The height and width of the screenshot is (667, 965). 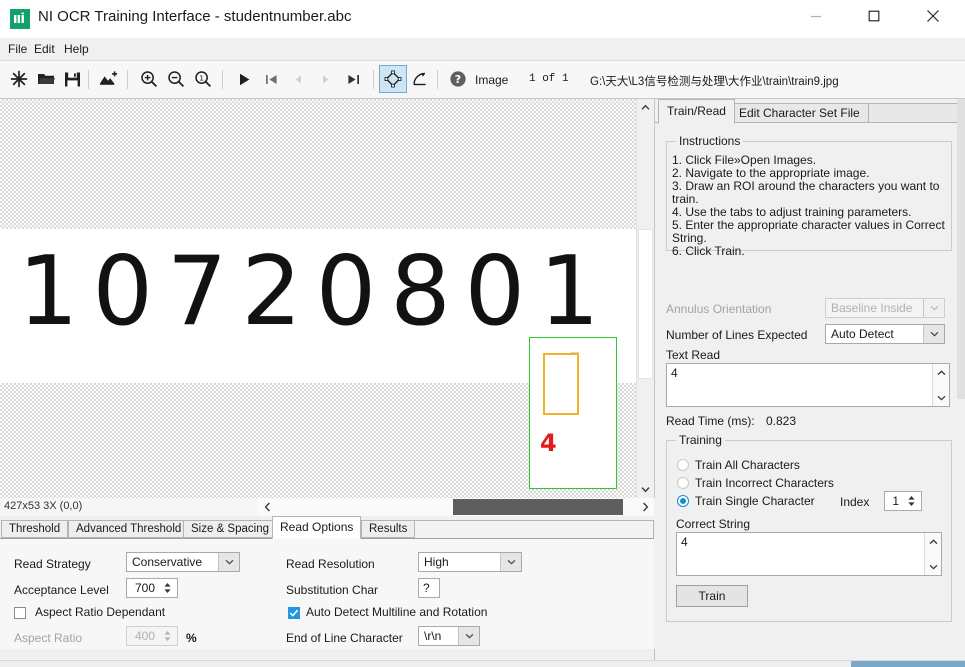 I want to click on tab-size-and-spacing: Size & Spacing, so click(x=230, y=529).